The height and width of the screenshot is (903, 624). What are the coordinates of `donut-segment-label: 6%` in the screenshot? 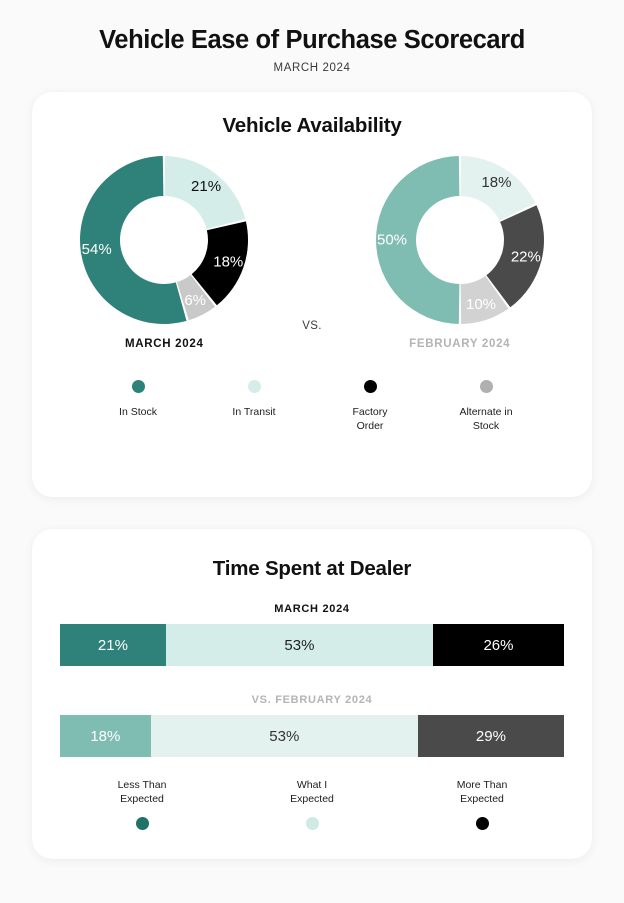 It's located at (196, 300).